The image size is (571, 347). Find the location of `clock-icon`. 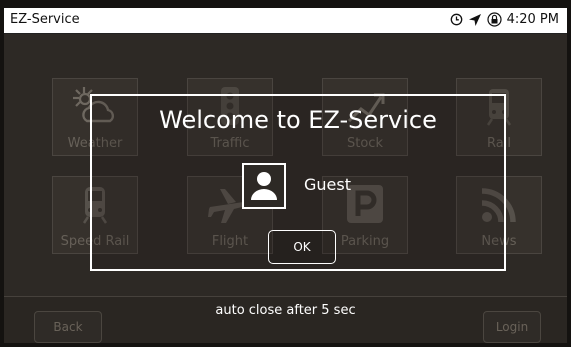

clock-icon is located at coordinates (456, 19).